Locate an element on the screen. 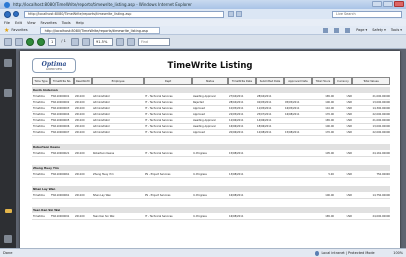 The image size is (406, 257). table-cell: Approved is located at coordinates (199, 132).